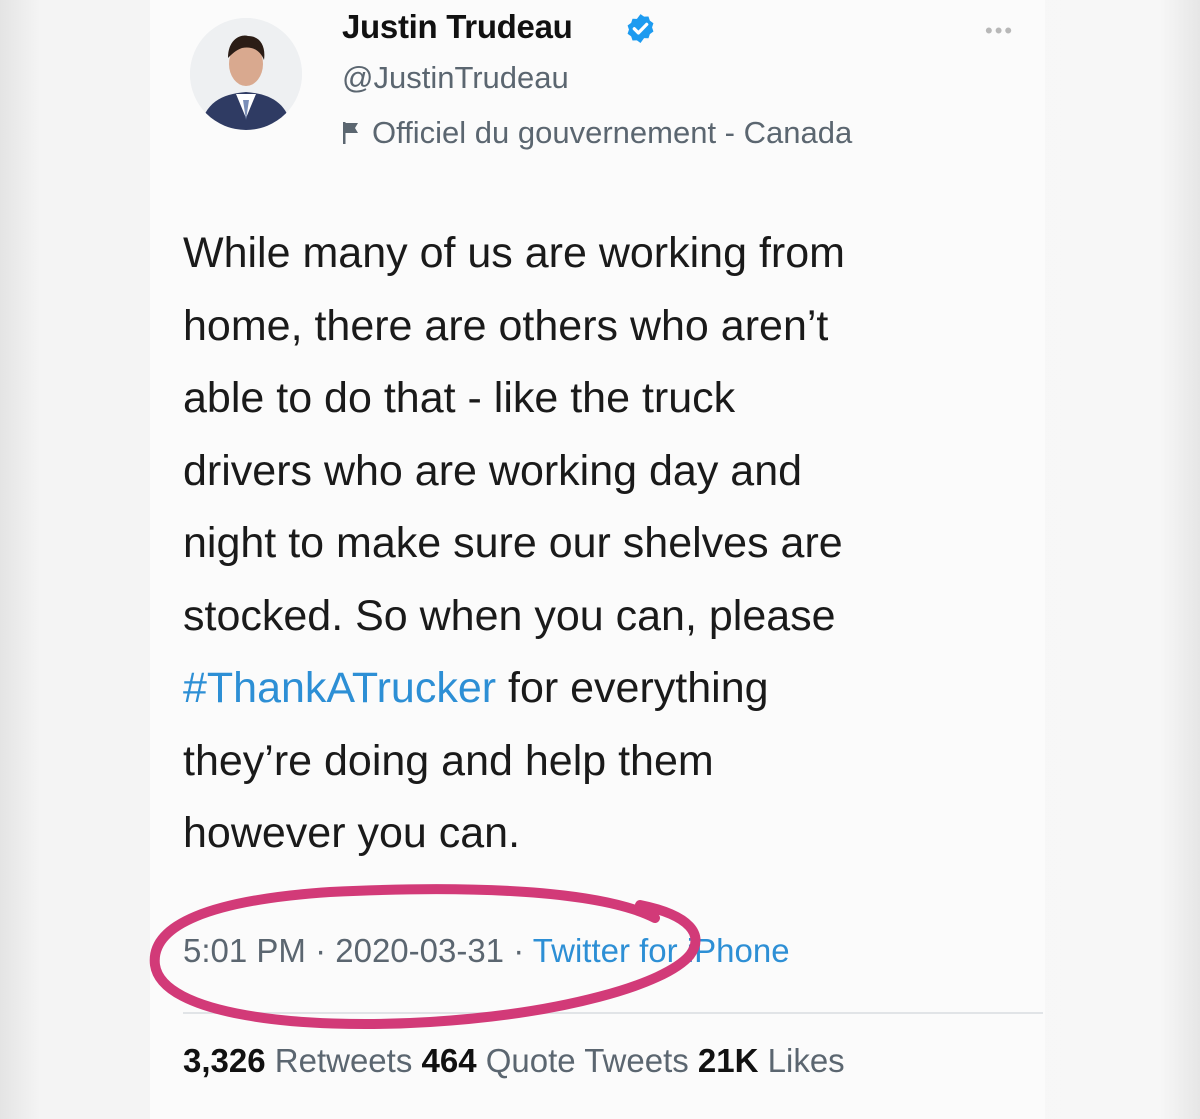 The height and width of the screenshot is (1119, 1200). I want to click on avatar, so click(246, 74).